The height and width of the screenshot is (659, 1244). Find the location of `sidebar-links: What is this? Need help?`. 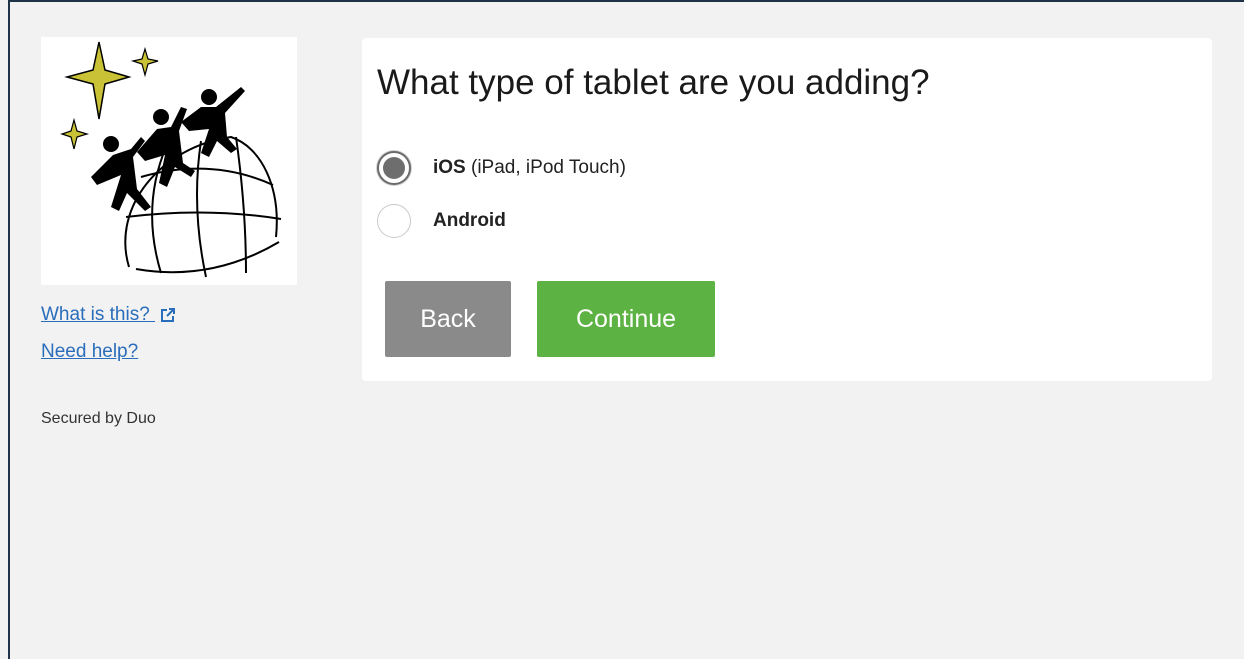

sidebar-links: What is this? Need help? is located at coordinates (108, 340).